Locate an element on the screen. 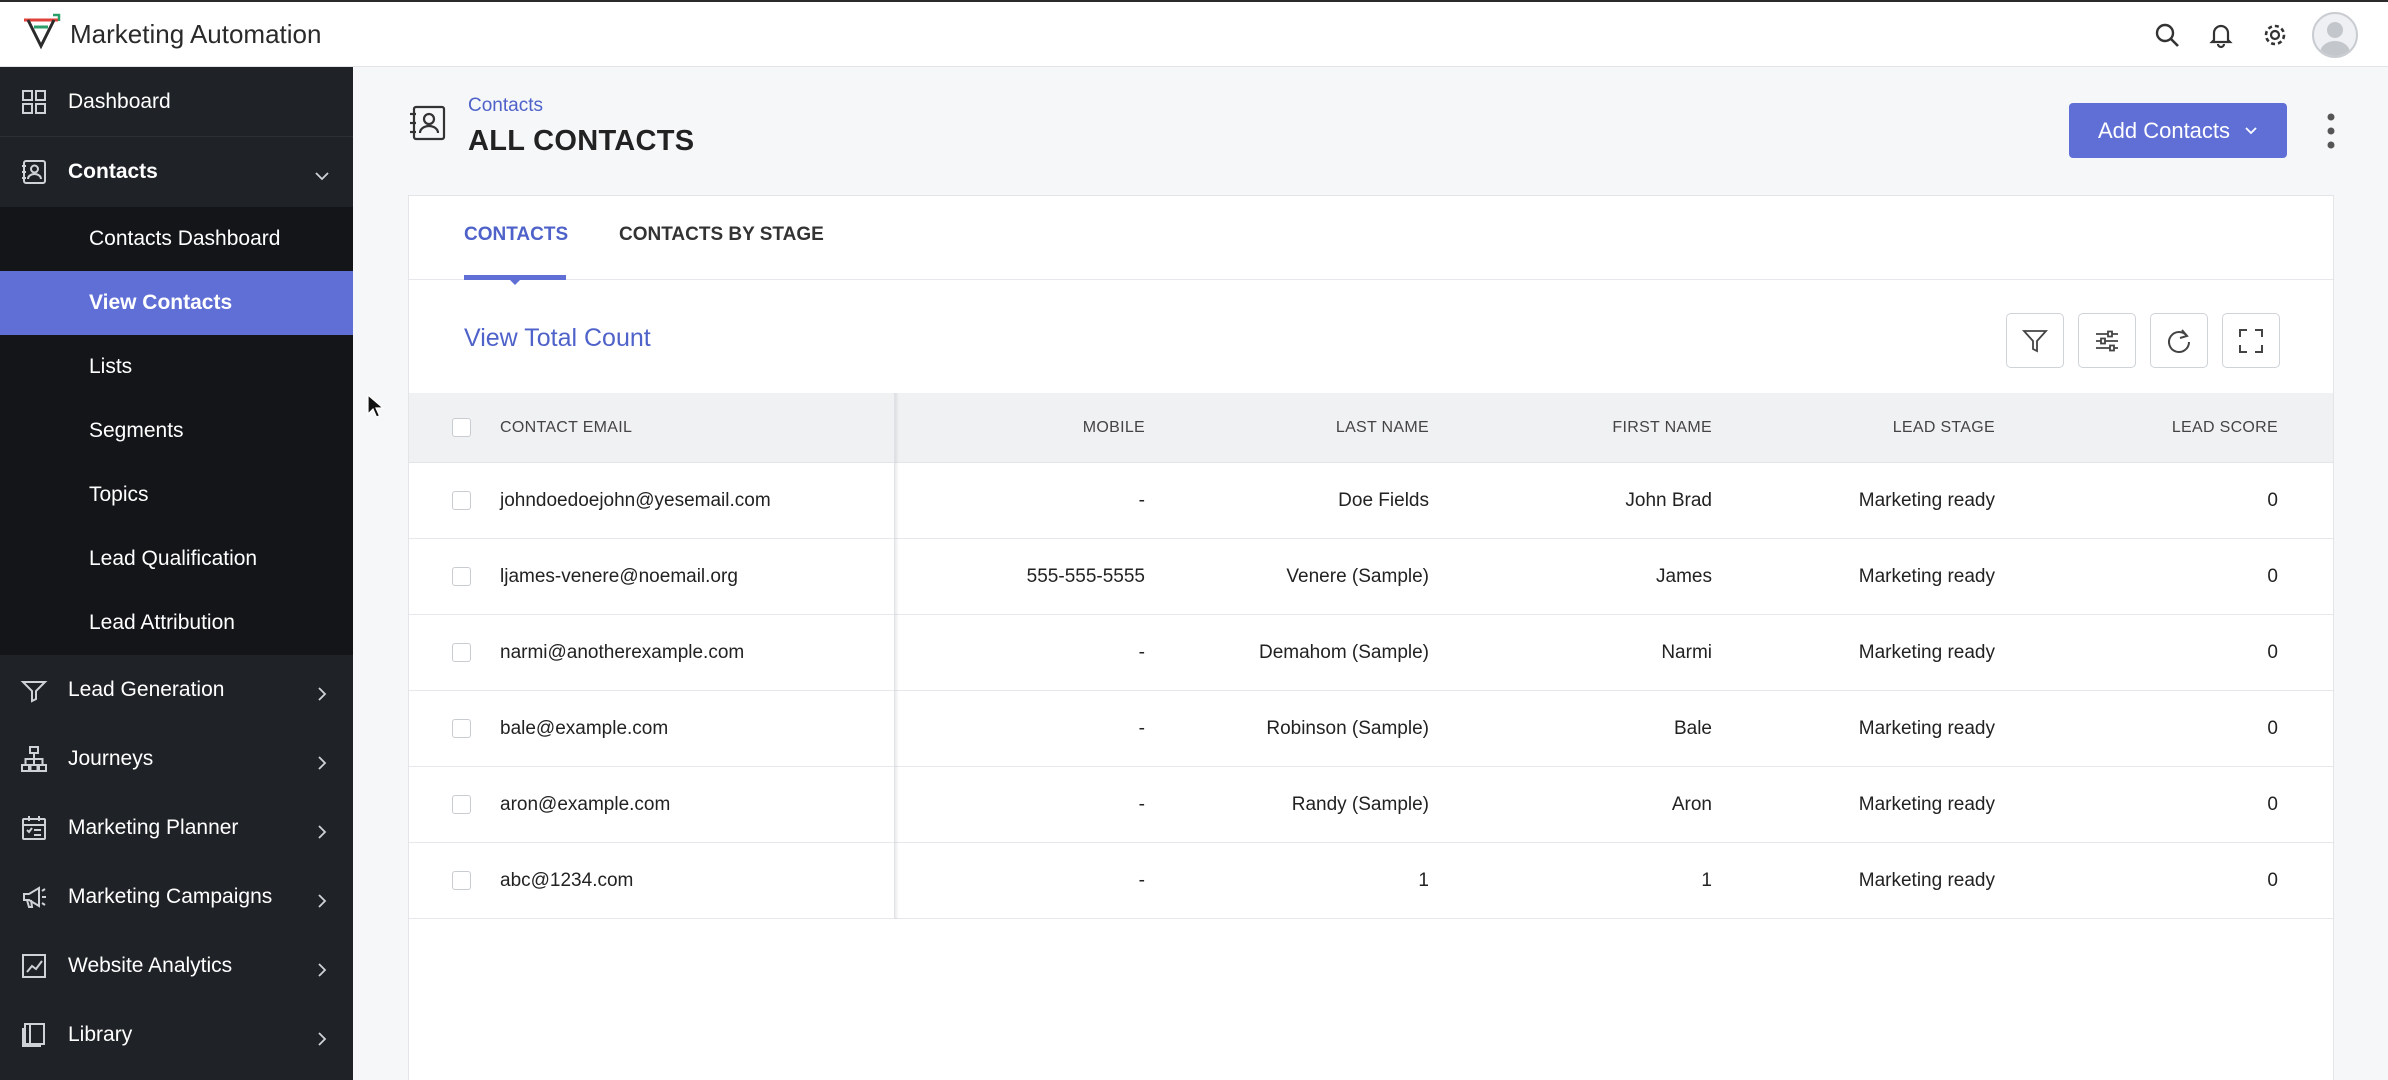 The width and height of the screenshot is (2388, 1080). fullscreen-button is located at coordinates (2251, 340).